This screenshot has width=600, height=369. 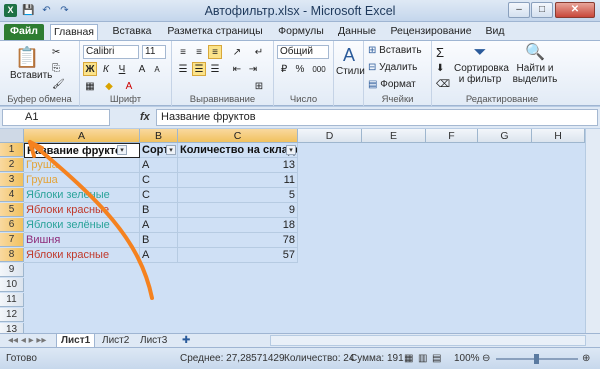 What do you see at coordinates (377, 358) in the screenshot?
I see `status-sum: Сумма: 191` at bounding box center [377, 358].